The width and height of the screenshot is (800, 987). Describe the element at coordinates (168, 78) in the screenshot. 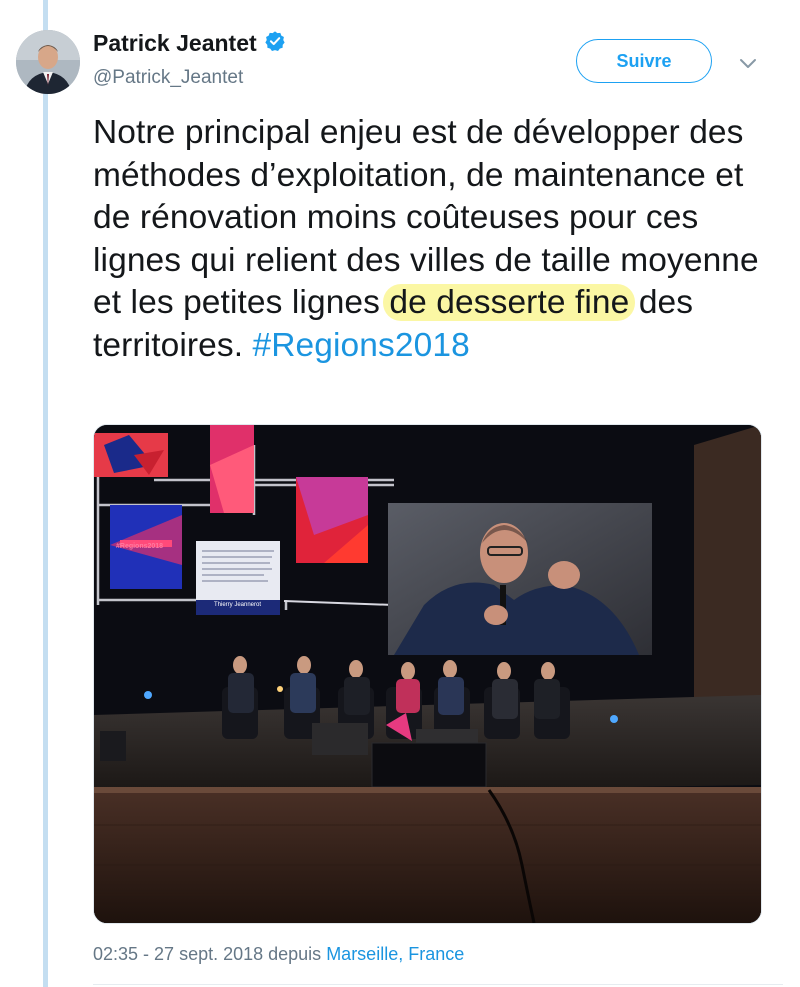

I see `author-handle: @Patrick_Jeantet` at that location.